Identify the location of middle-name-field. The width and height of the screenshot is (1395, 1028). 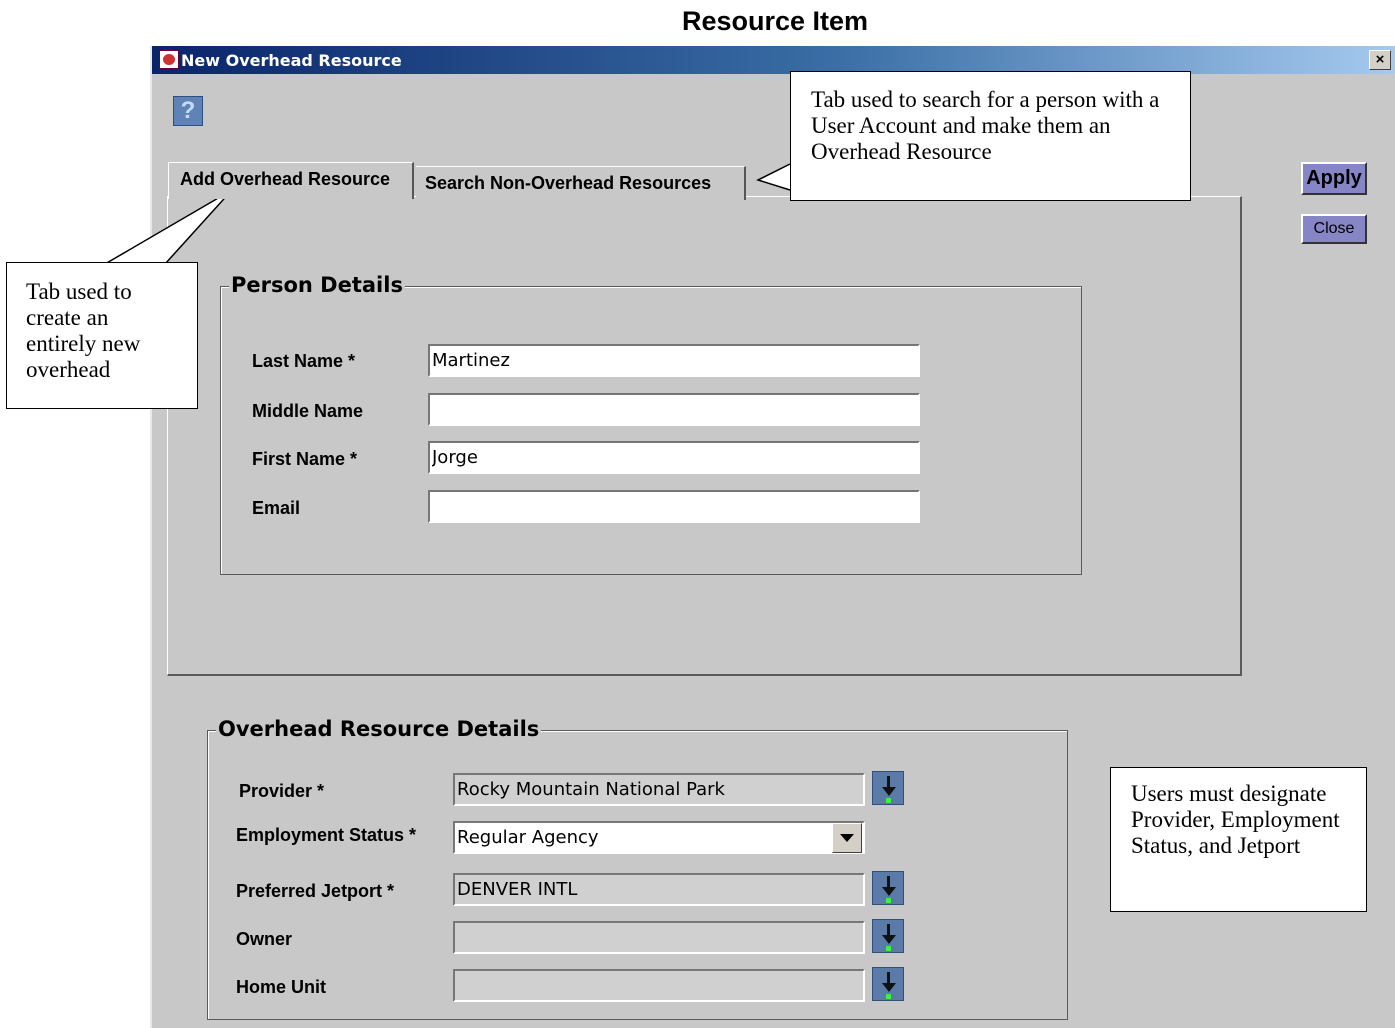
(674, 409).